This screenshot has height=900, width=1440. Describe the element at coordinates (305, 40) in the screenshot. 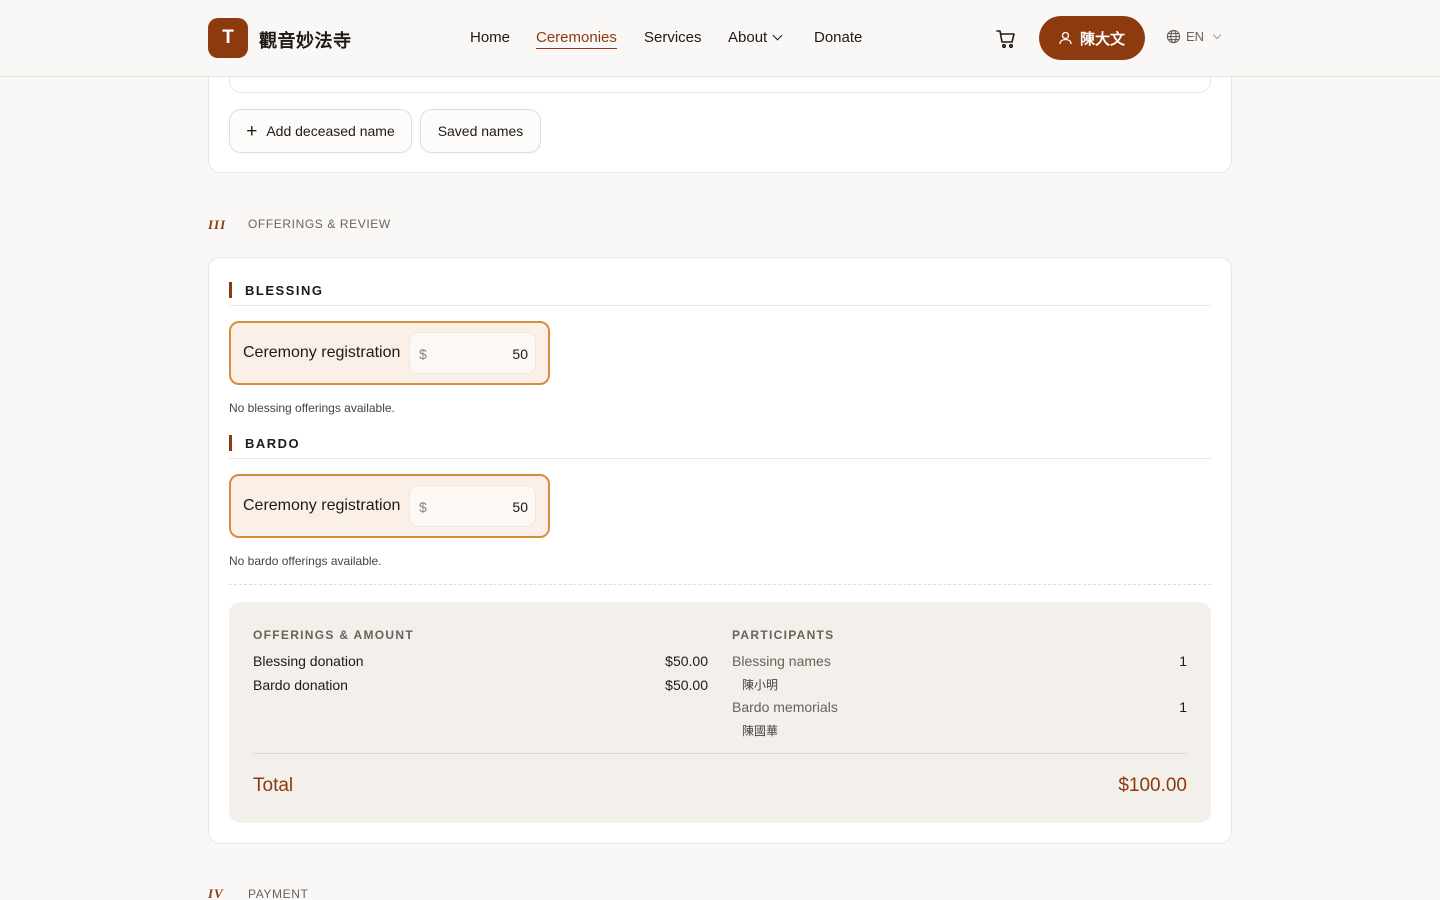

I see `site-name: 觀音妙法寺` at that location.